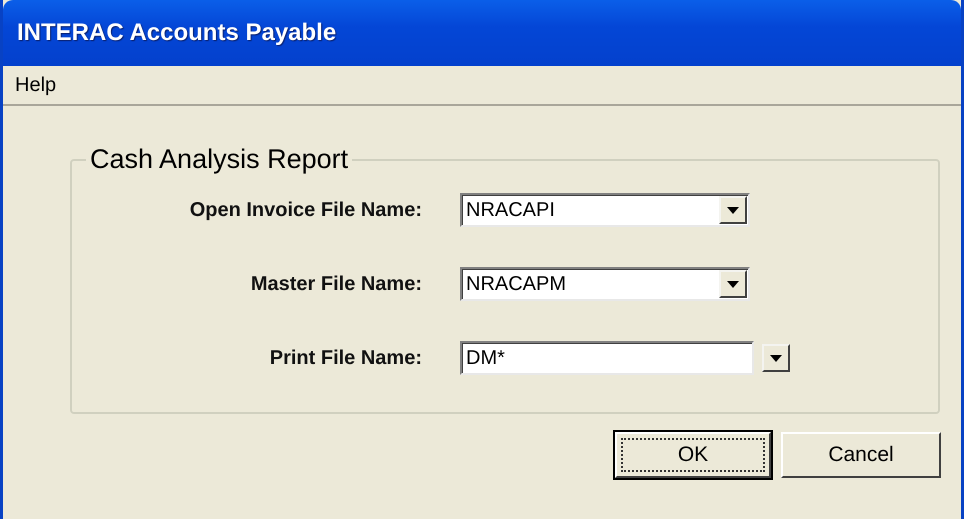 This screenshot has width=964, height=519. Describe the element at coordinates (607, 358) in the screenshot. I see `input-field: DM*` at that location.